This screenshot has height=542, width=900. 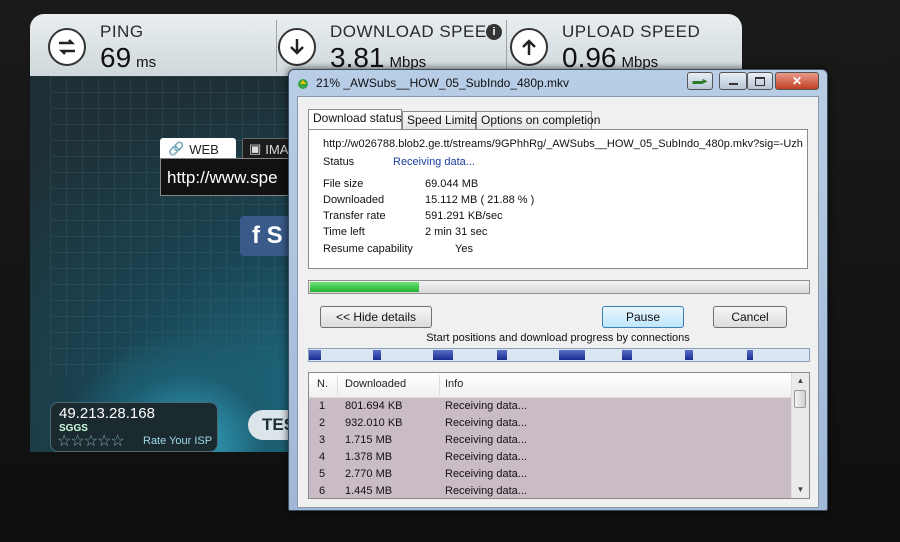 I want to click on scrollbar-thumb, so click(x=800, y=399).